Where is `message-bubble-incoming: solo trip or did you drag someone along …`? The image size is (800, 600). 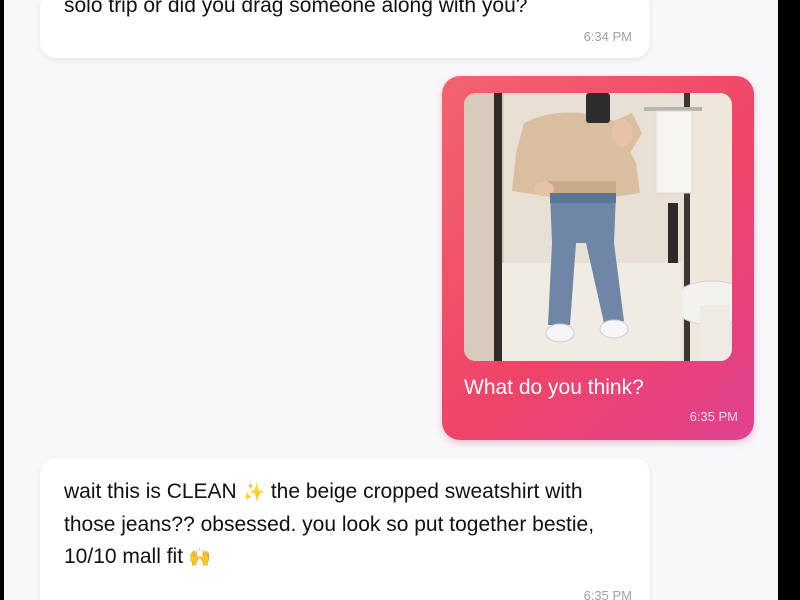
message-bubble-incoming: solo trip or did you drag someone along … is located at coordinates (345, 29).